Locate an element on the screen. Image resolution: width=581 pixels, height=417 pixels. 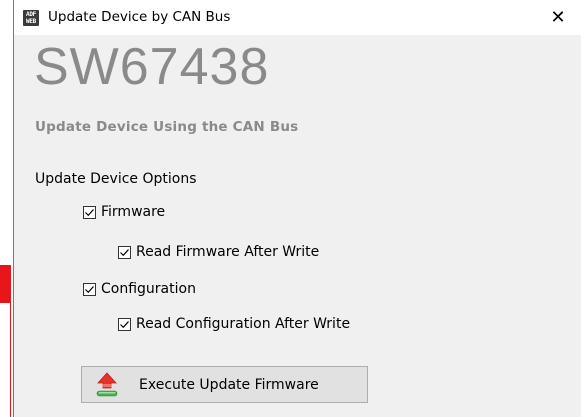
execute-update-firmware-button: Execute Update Firmware is located at coordinates (224, 384).